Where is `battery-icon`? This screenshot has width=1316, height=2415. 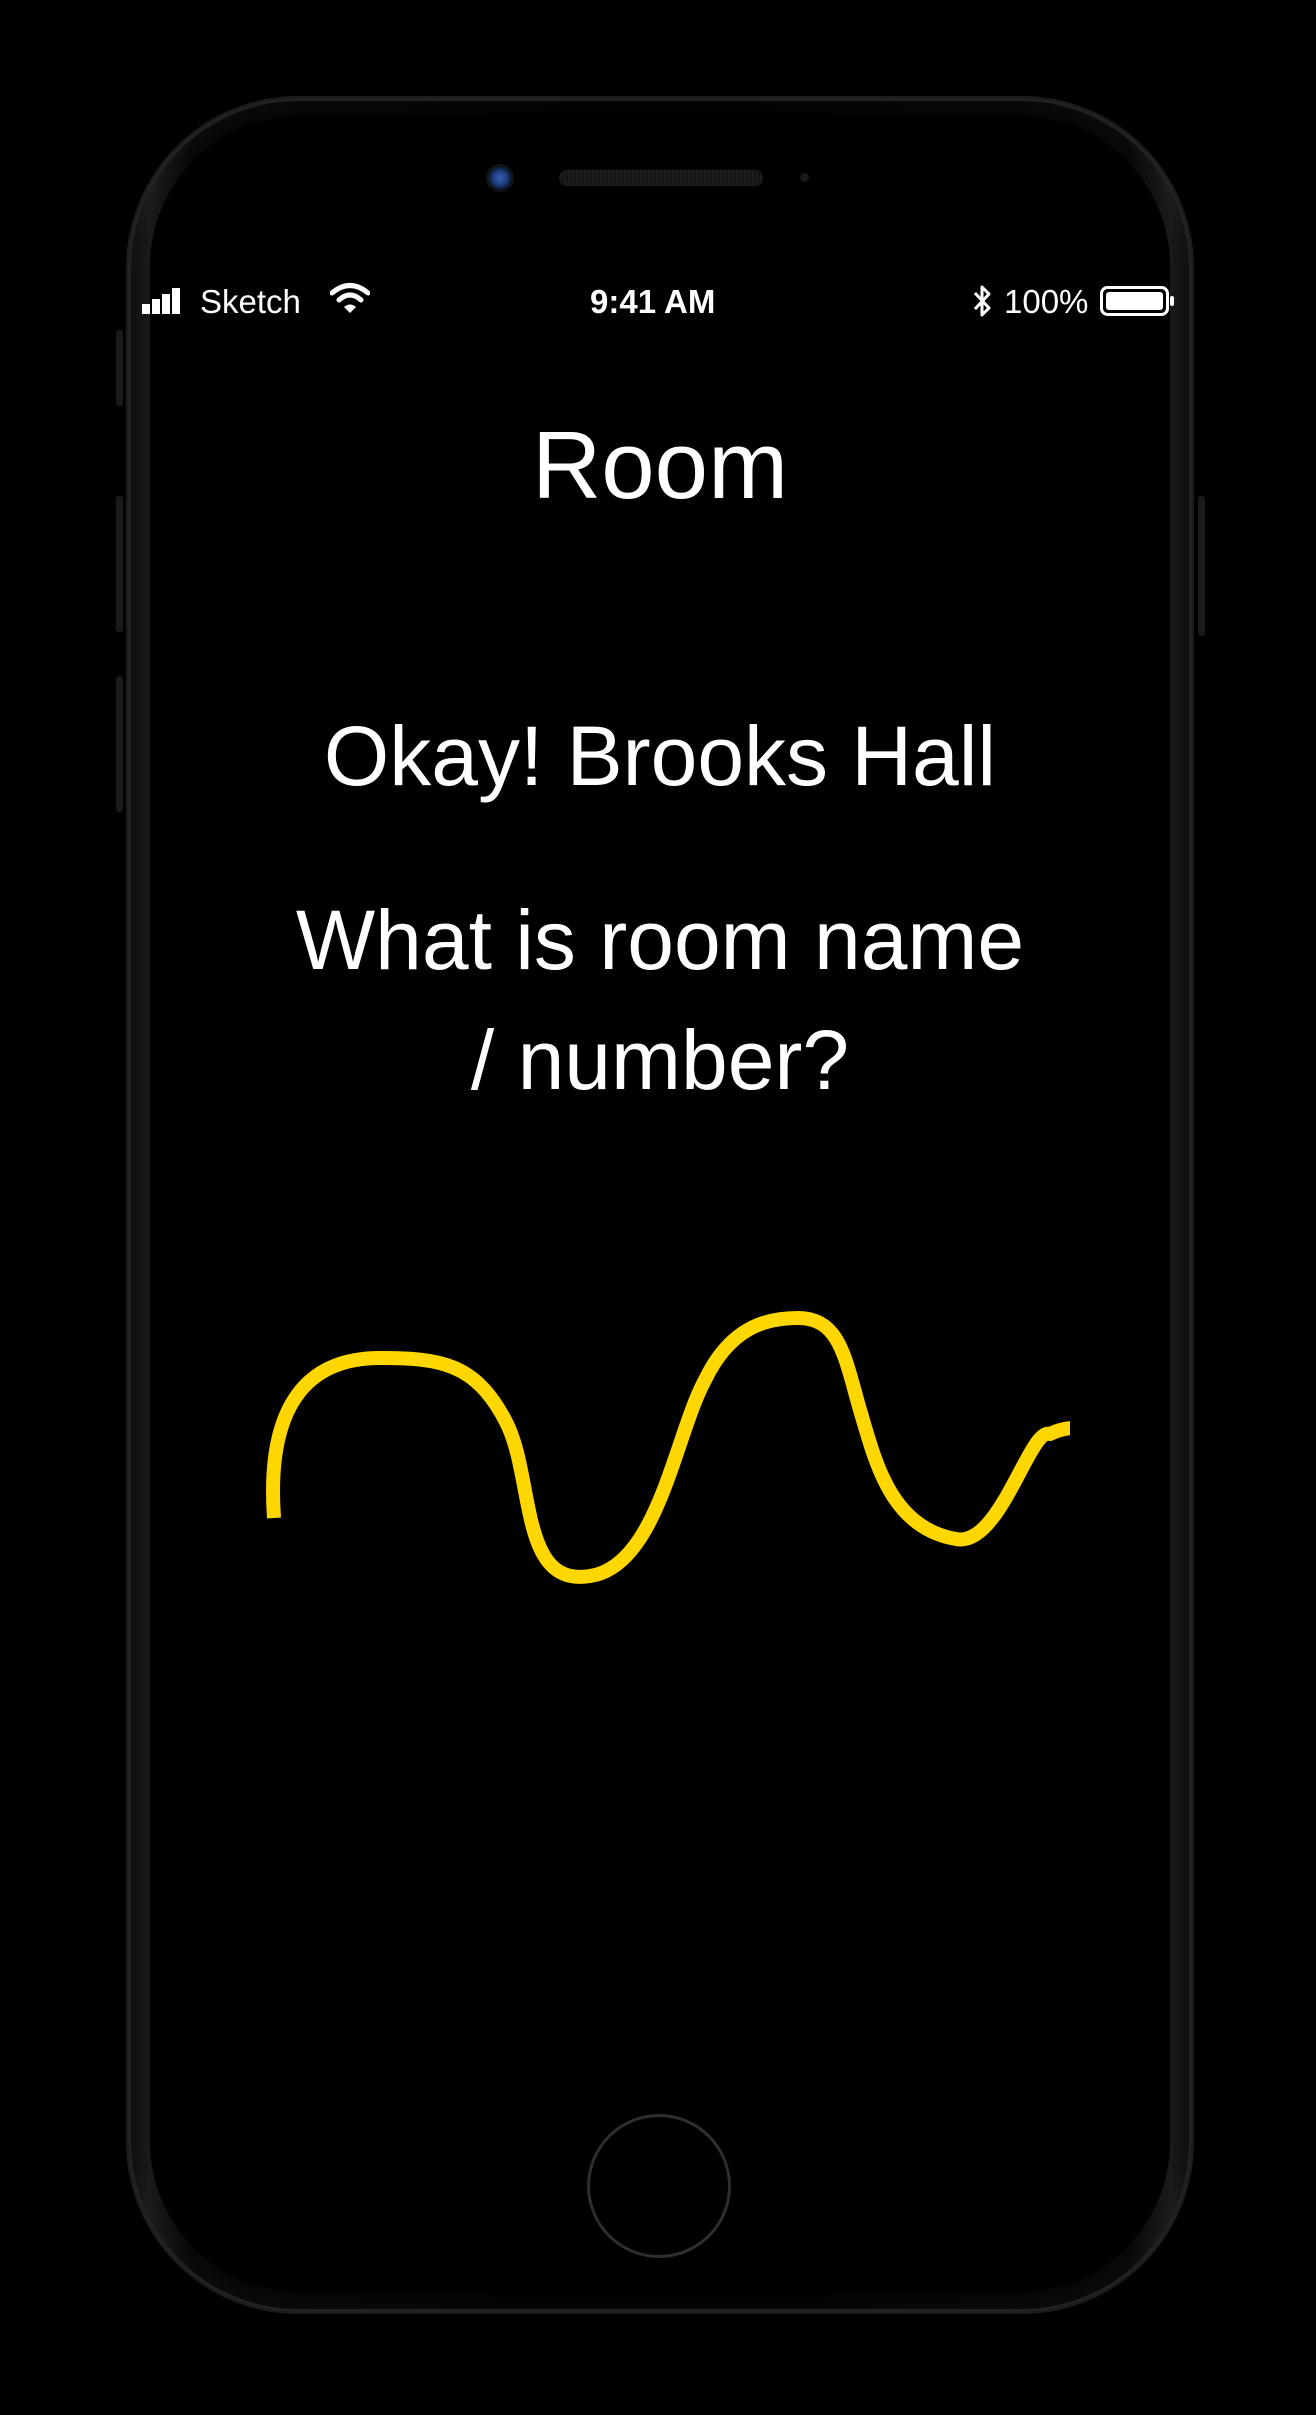 battery-icon is located at coordinates (1137, 301).